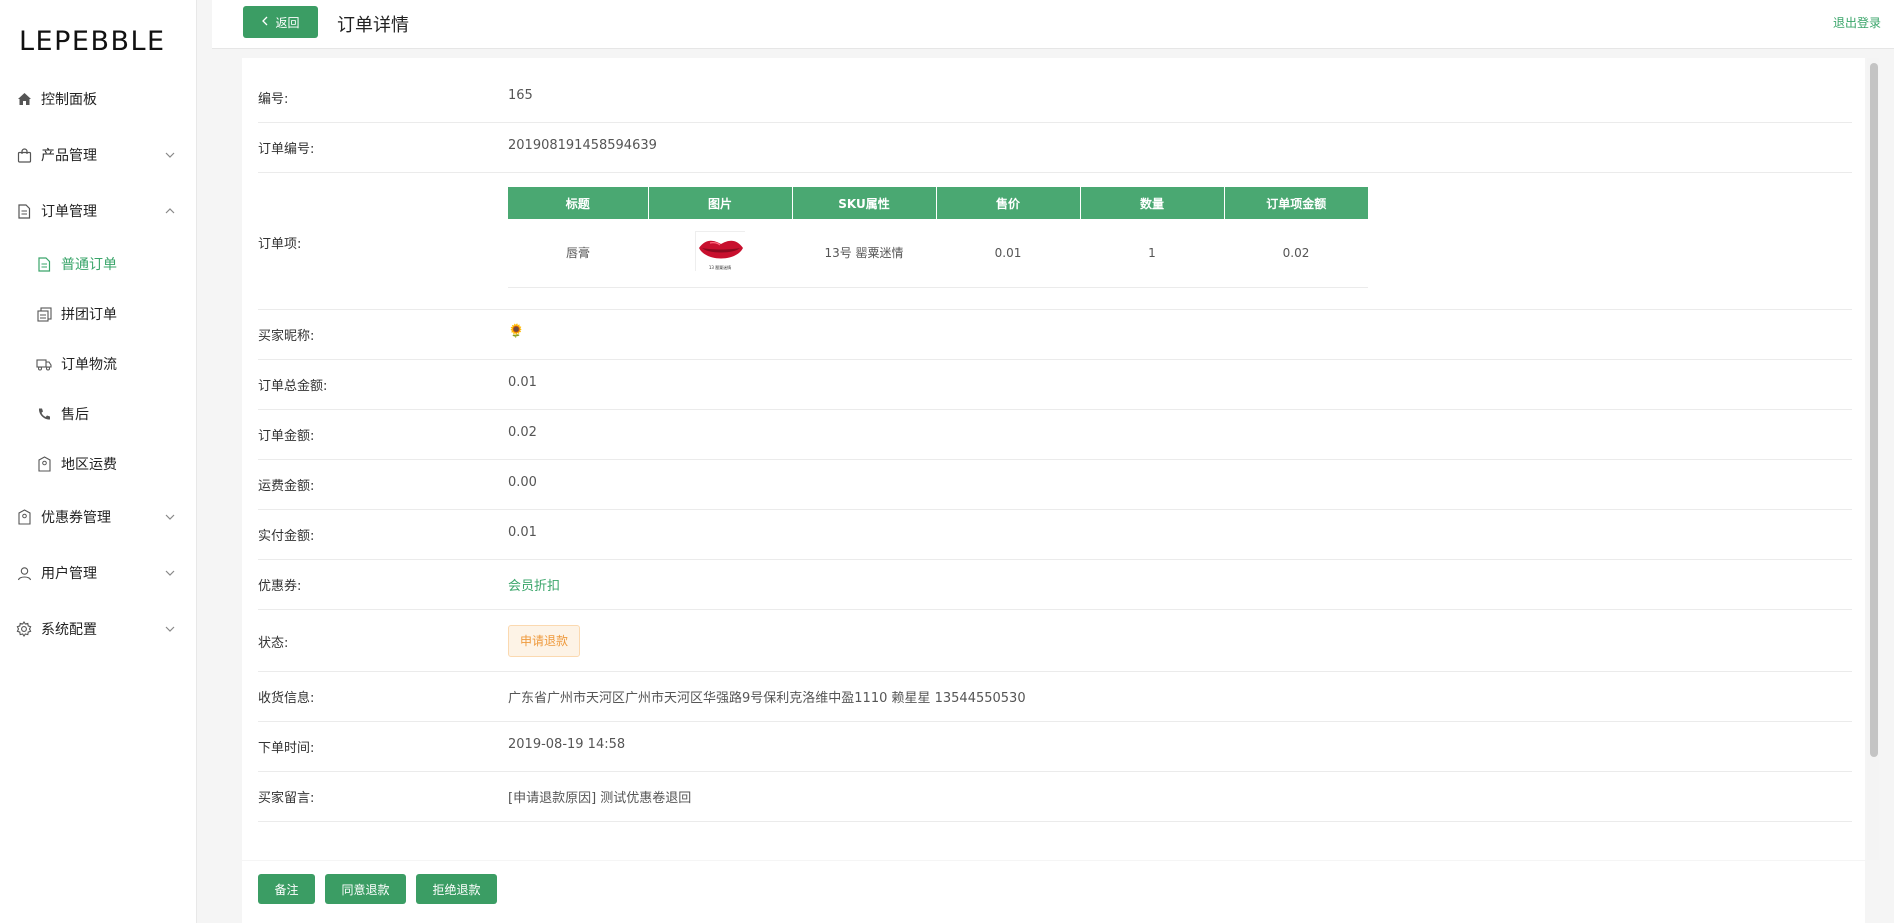 The height and width of the screenshot is (923, 1894). I want to click on sidebar-item-order-logistics: 订单物流, so click(98, 364).